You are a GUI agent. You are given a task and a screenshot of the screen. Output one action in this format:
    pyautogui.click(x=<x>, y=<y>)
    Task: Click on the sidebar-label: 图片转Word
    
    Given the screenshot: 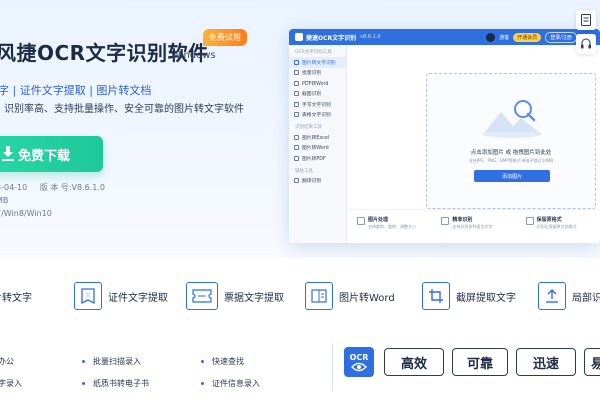 What is the action you would take?
    pyautogui.click(x=315, y=149)
    